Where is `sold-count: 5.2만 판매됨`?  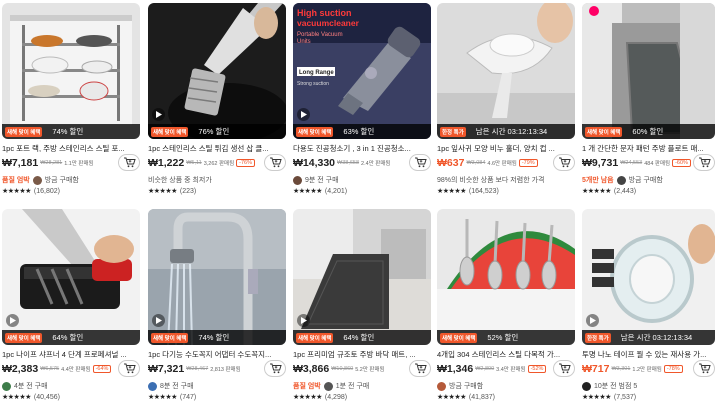 sold-count: 5.2만 판매됨 is located at coordinates (370, 370).